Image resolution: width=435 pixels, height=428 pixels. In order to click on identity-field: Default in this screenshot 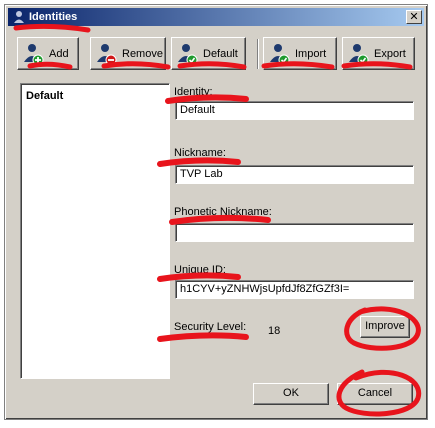, I will do `click(294, 110)`.